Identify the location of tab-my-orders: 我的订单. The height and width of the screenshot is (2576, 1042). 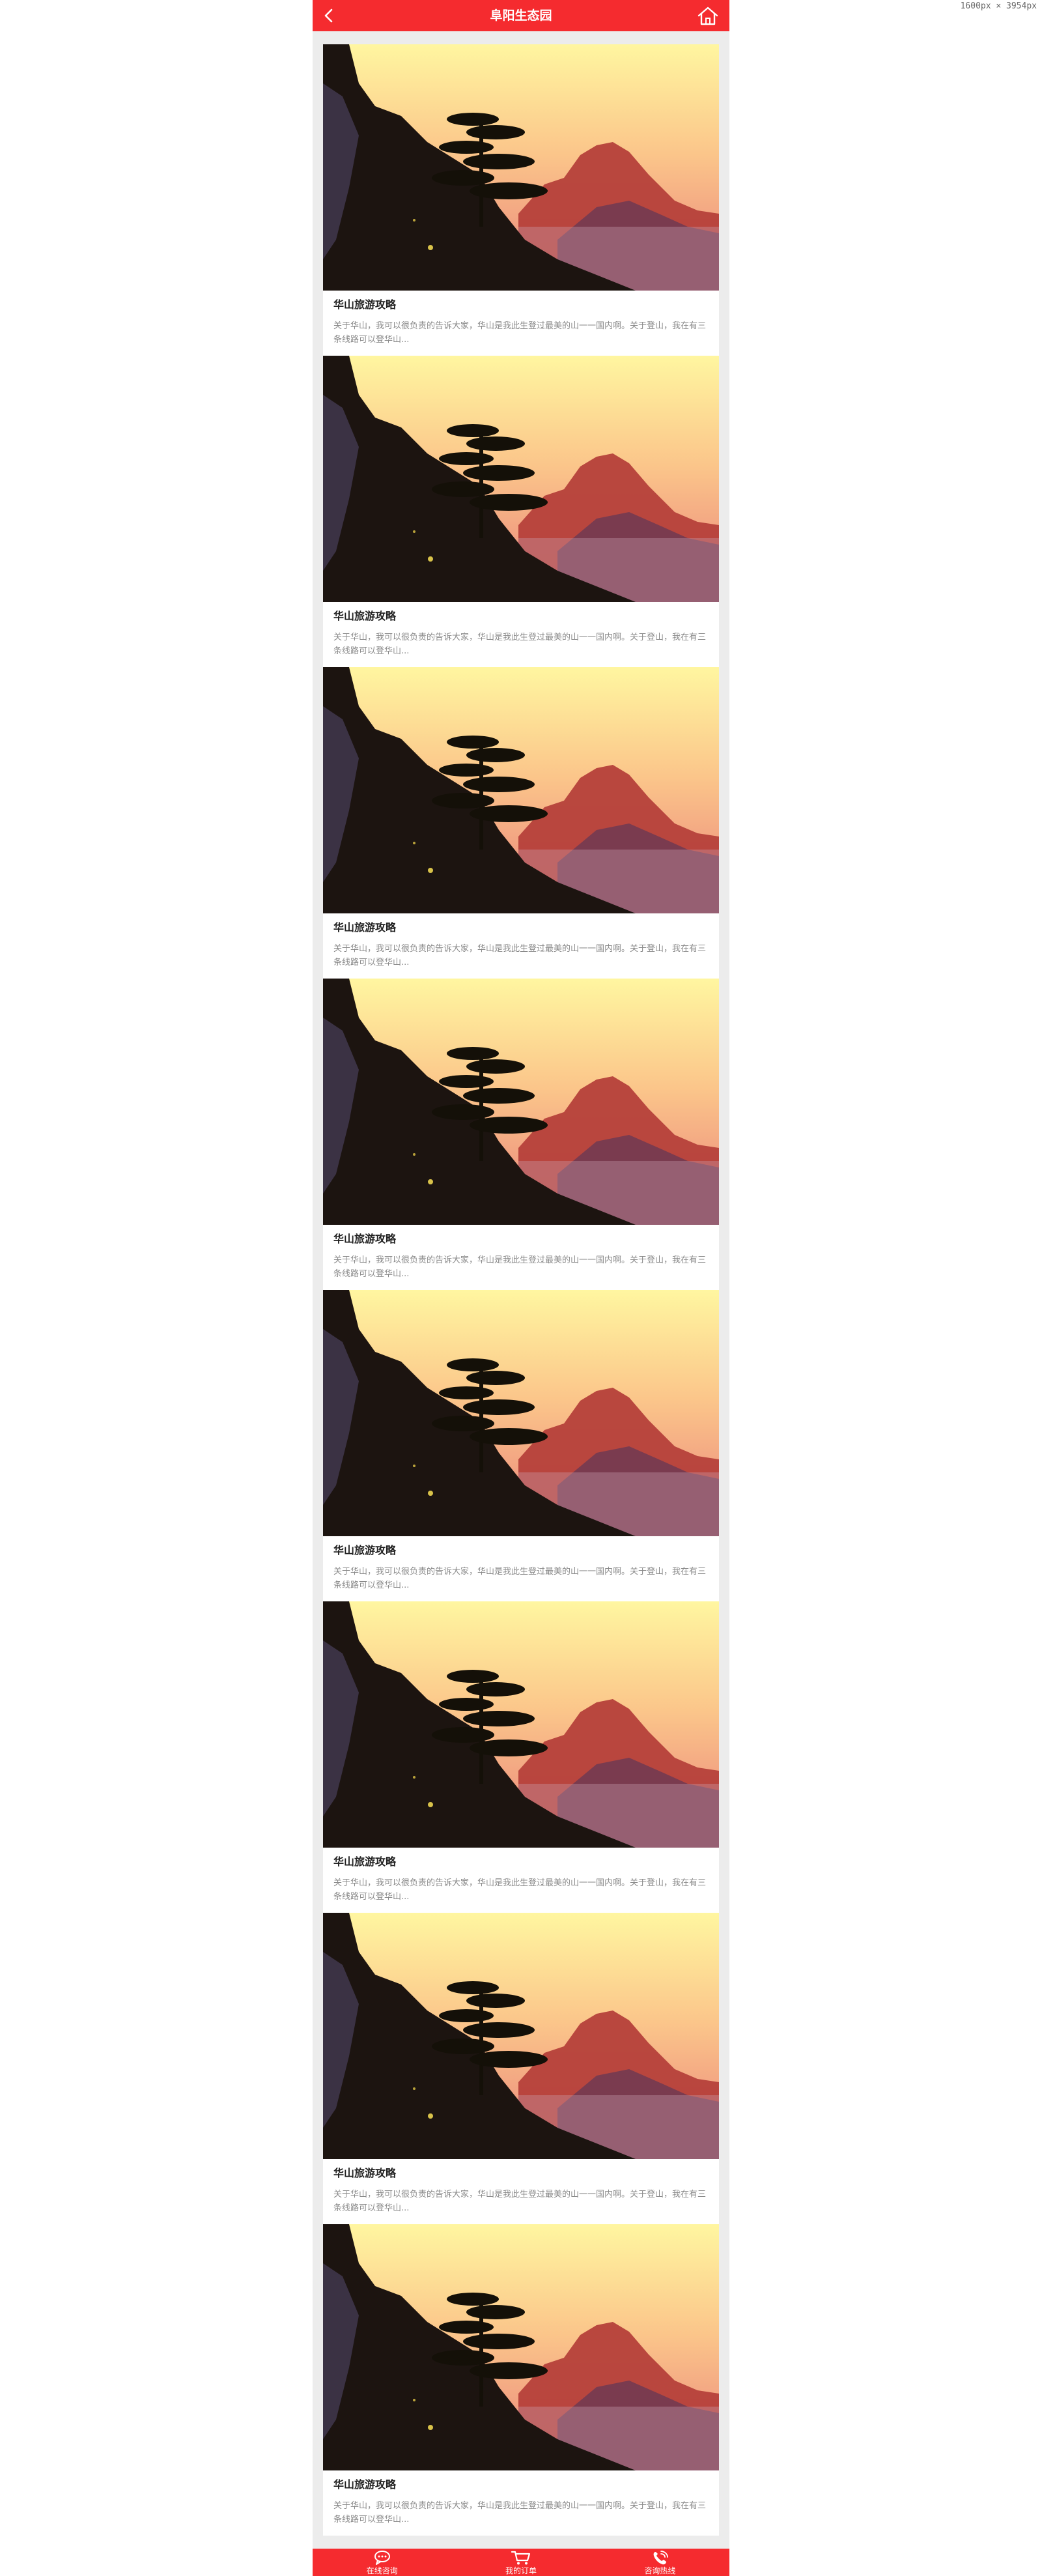
(520, 2562).